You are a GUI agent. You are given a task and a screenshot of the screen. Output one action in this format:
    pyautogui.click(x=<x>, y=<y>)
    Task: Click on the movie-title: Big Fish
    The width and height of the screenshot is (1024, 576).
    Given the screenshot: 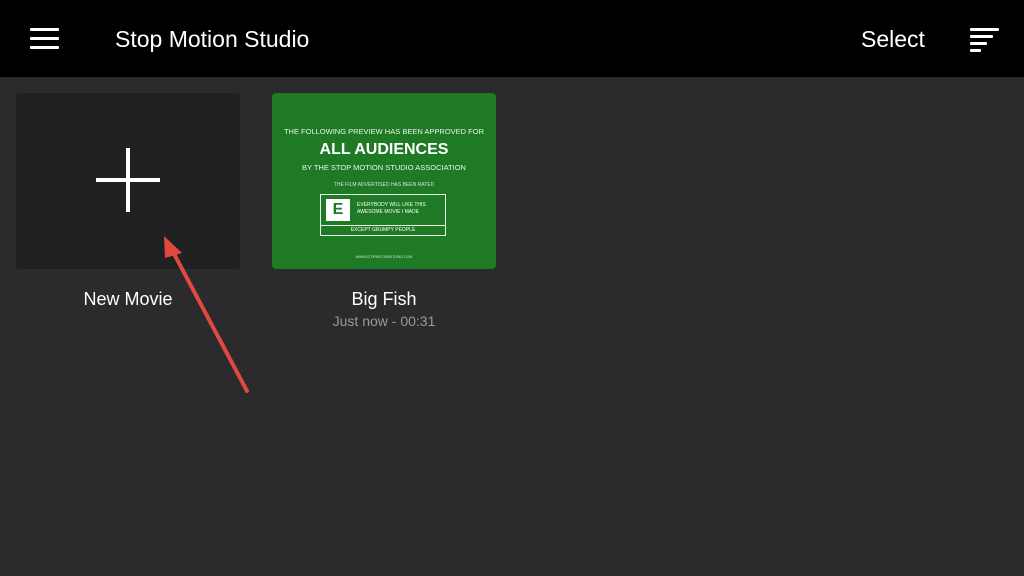 What is the action you would take?
    pyautogui.click(x=384, y=299)
    